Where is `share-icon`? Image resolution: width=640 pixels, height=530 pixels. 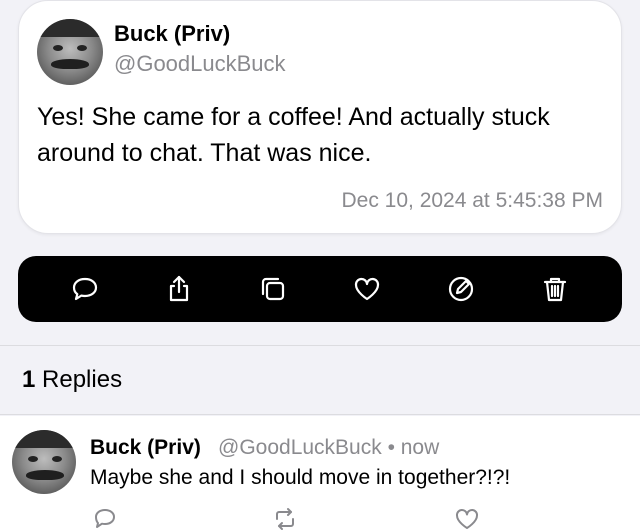
share-icon is located at coordinates (179, 288).